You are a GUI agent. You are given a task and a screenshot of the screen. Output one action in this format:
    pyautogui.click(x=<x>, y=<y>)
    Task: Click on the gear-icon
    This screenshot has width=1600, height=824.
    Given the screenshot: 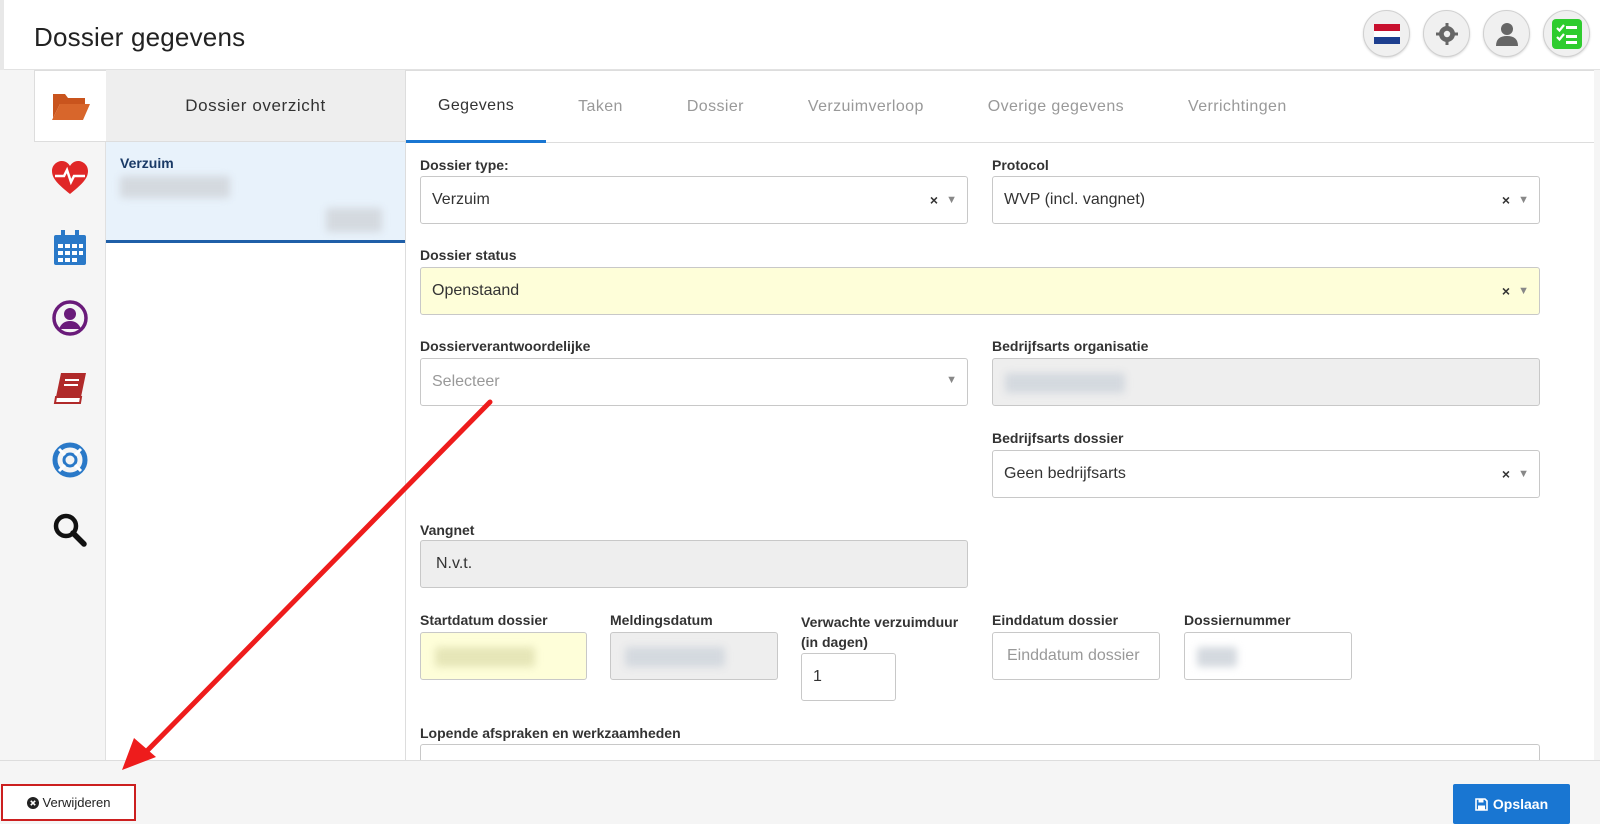 What is the action you would take?
    pyautogui.click(x=1446, y=33)
    